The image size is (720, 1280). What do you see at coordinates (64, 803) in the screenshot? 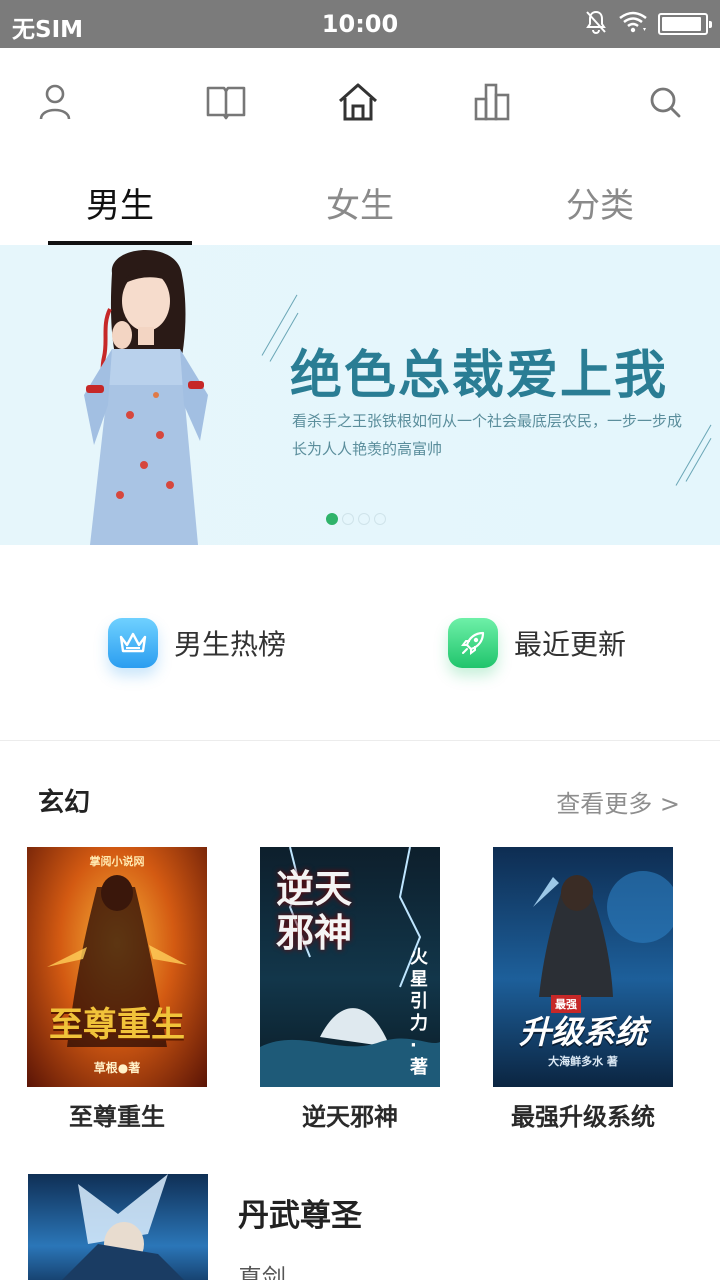
I see `section-title: 玄幻` at bounding box center [64, 803].